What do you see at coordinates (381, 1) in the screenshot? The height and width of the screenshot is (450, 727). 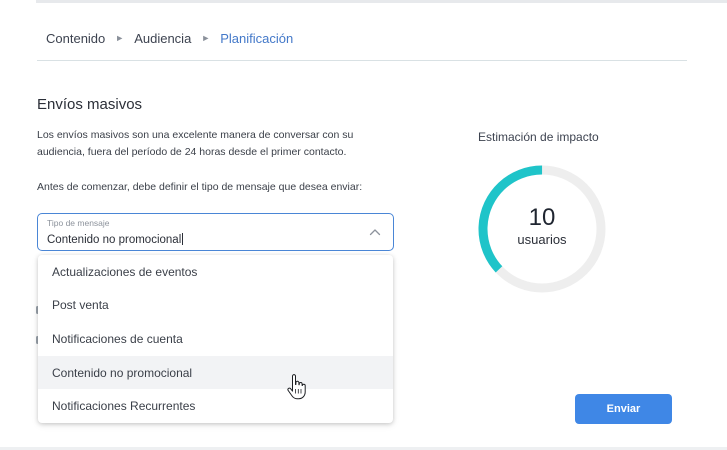 I see `top-edge` at bounding box center [381, 1].